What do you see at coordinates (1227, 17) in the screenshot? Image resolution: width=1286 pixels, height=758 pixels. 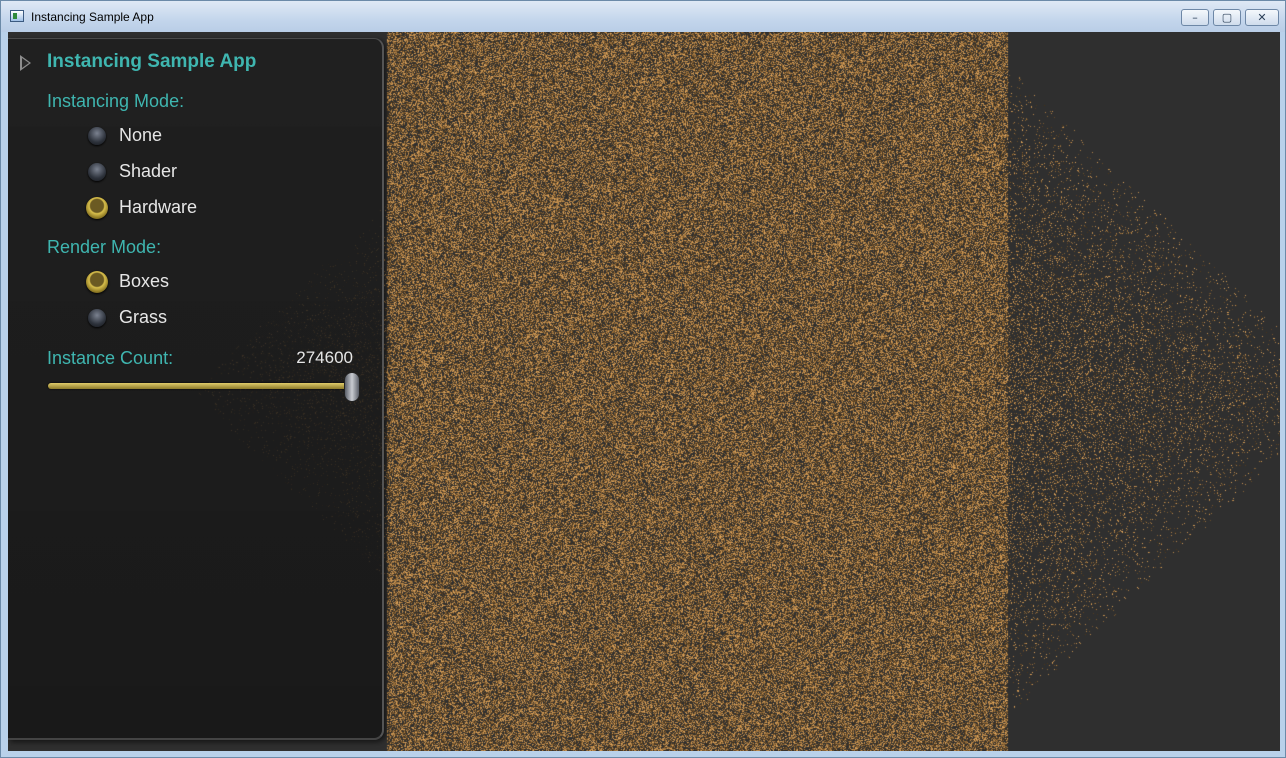 I see `maximize-button: ▢` at bounding box center [1227, 17].